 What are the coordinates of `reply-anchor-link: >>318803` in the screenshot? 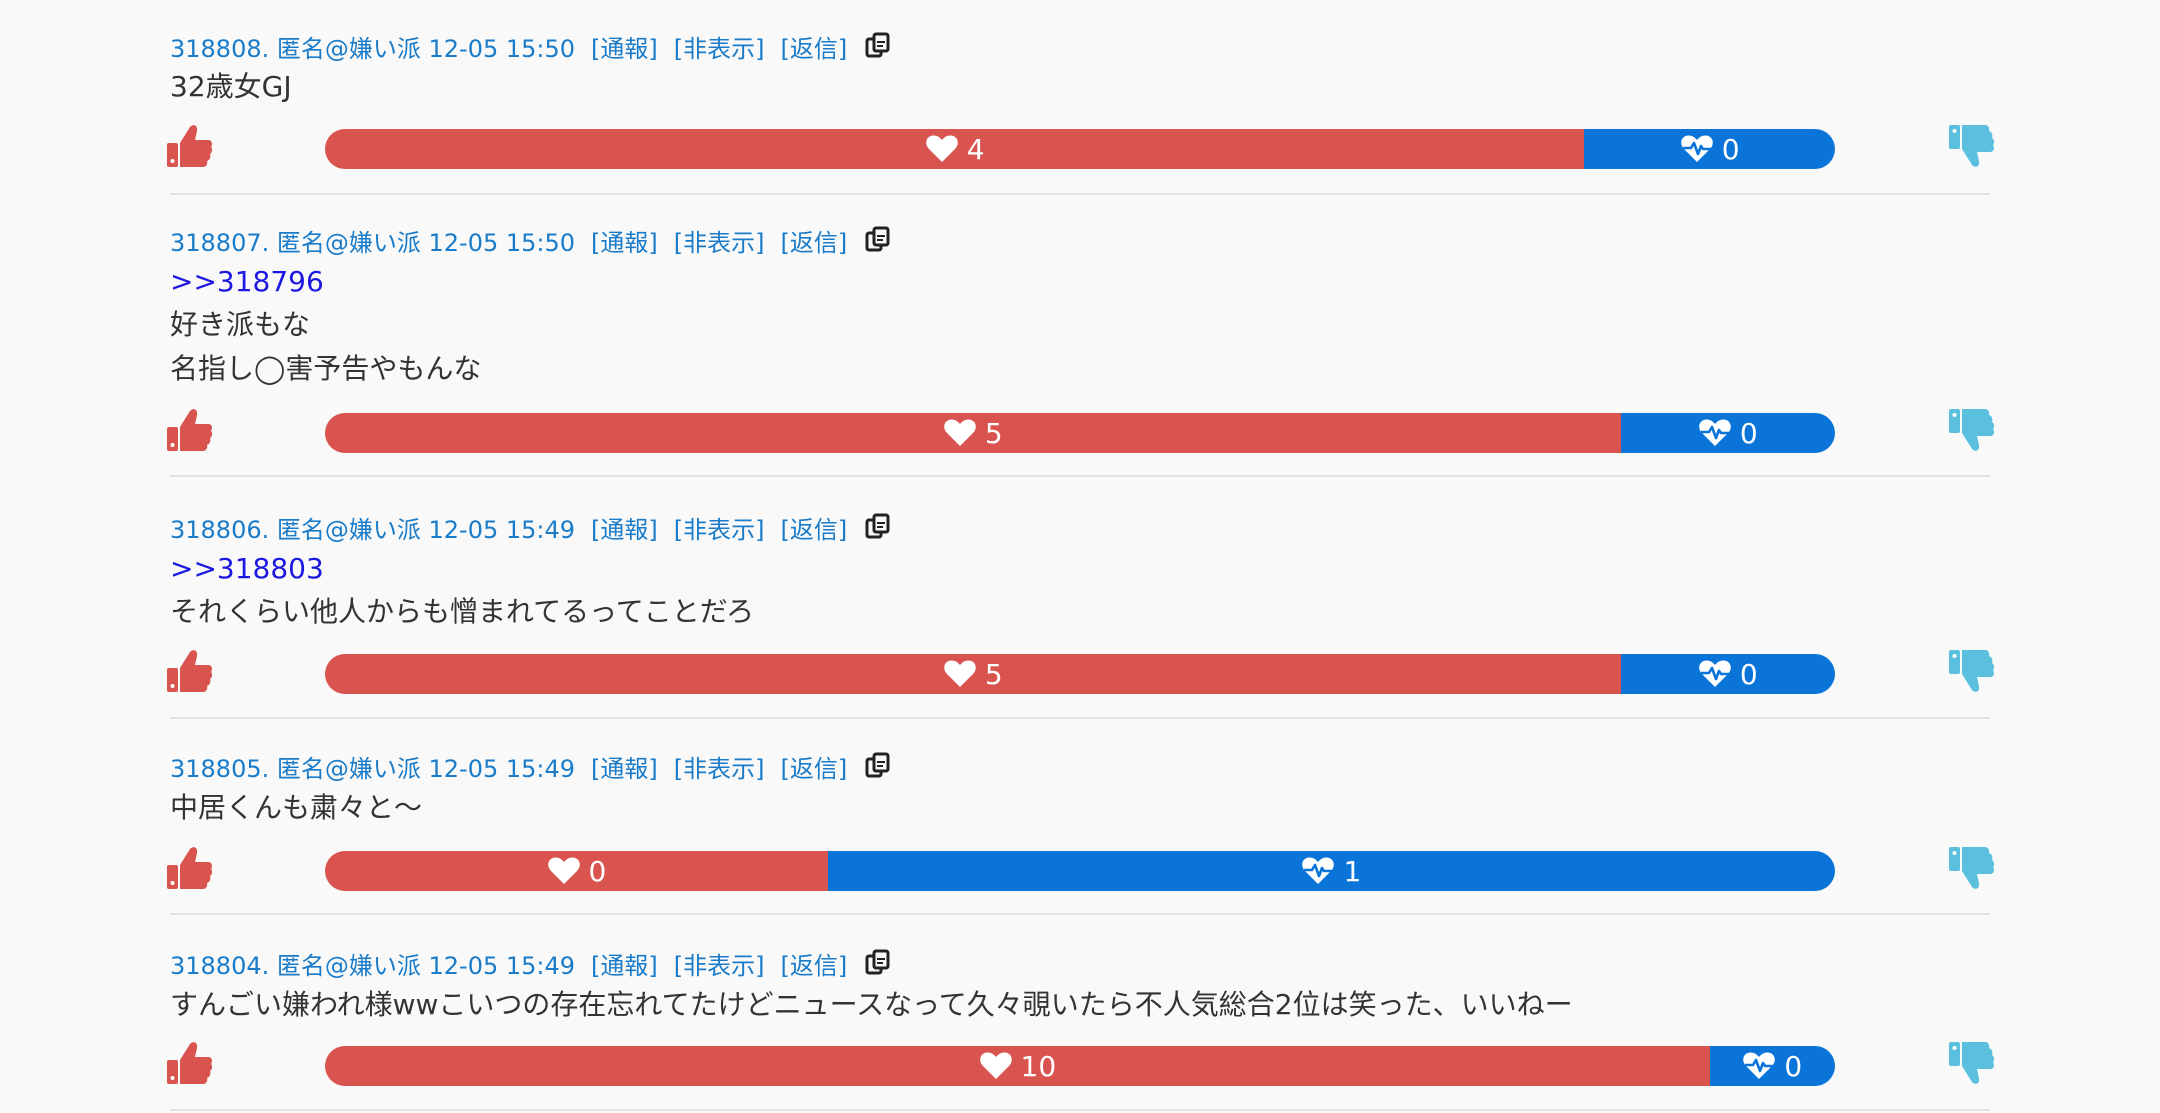 It's located at (247, 569).